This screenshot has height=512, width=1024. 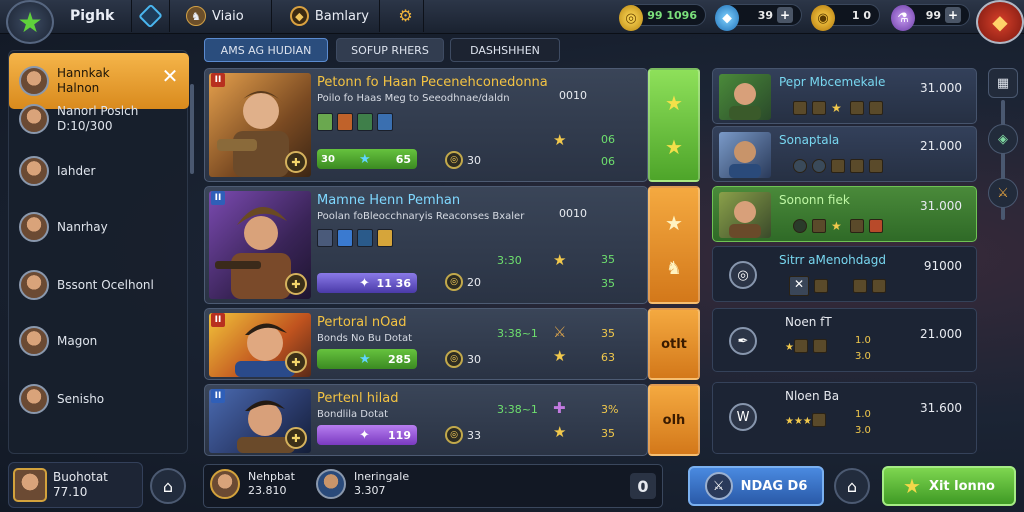 I want to click on hero-subtitle: Poilo fo Haas Meg to Seeodhnae/daldn, so click(x=413, y=98).